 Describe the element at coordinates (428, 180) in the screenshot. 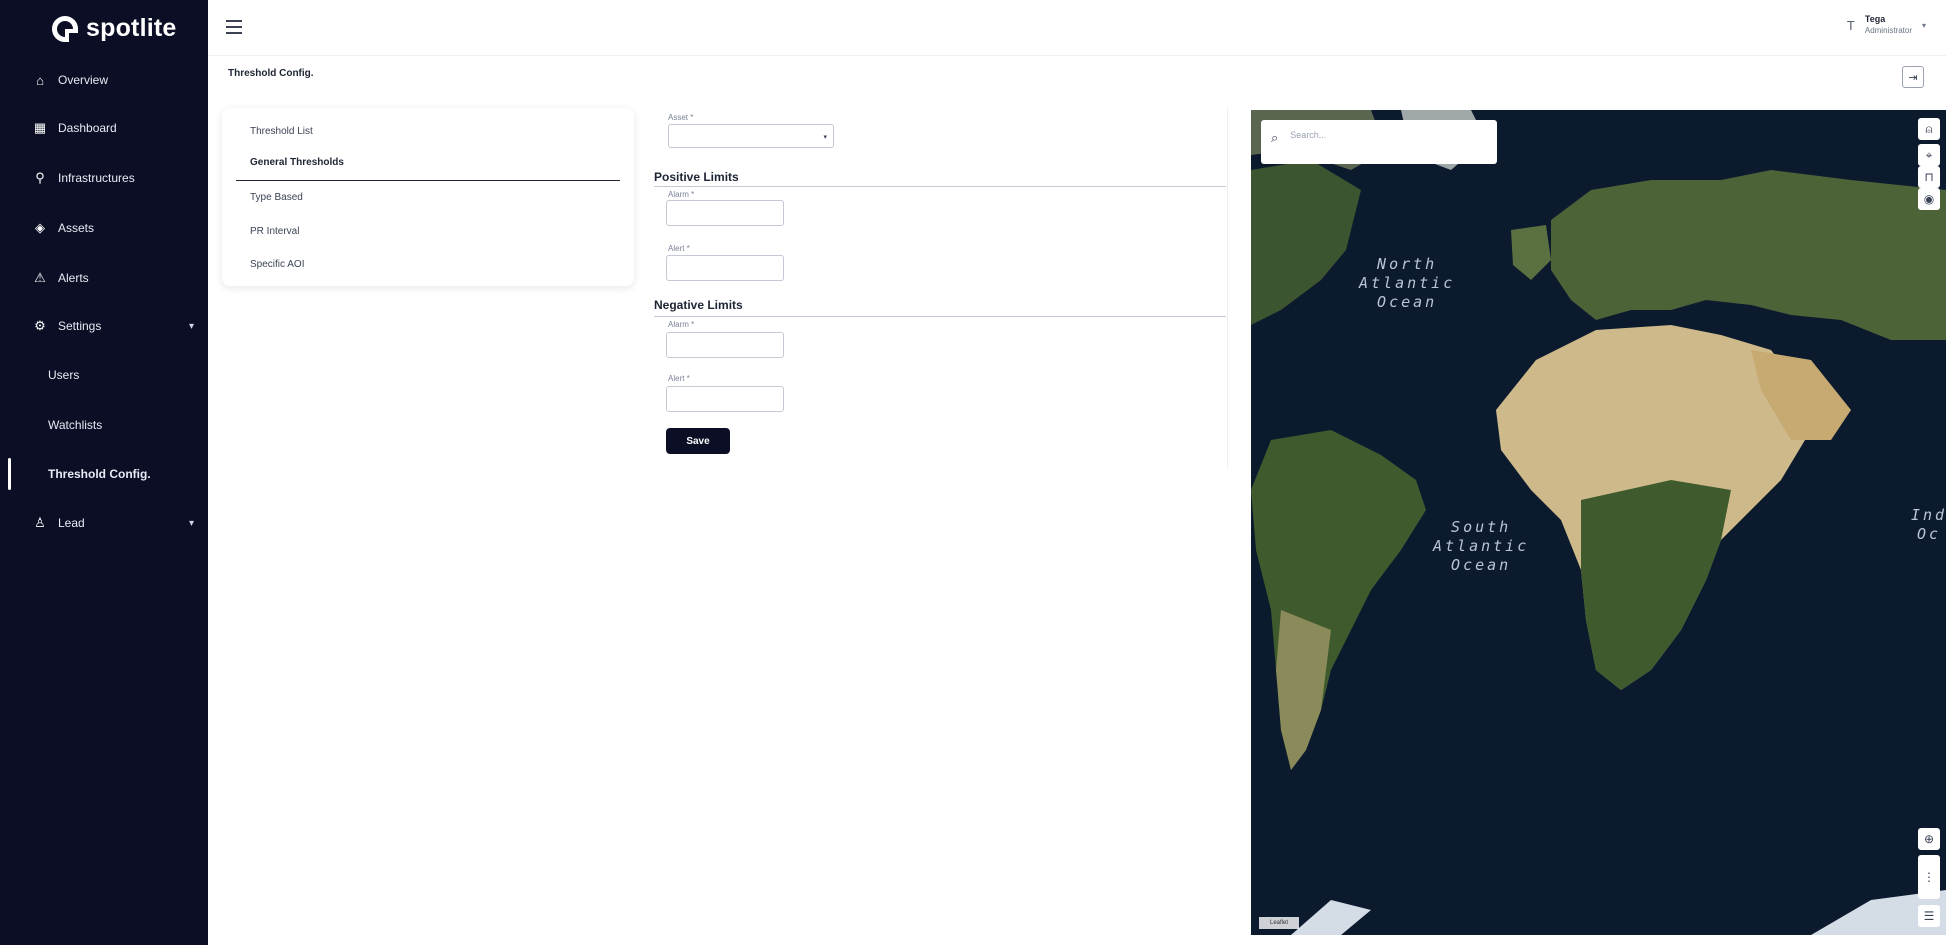

I see `active-tab-underline` at that location.